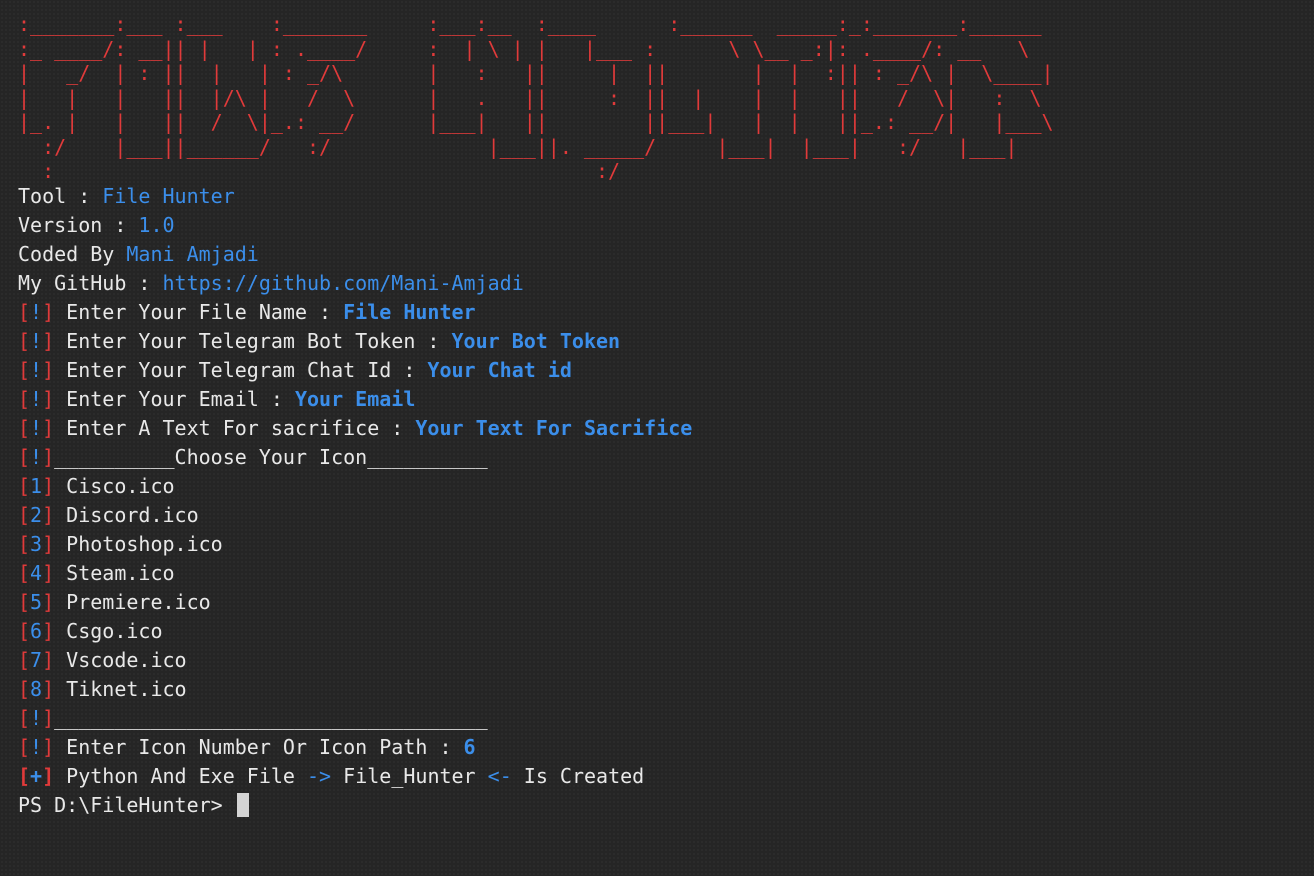 The width and height of the screenshot is (1314, 876). I want to click on prompt-email: [!] Enter Your Email : Your Email, so click(666, 399).